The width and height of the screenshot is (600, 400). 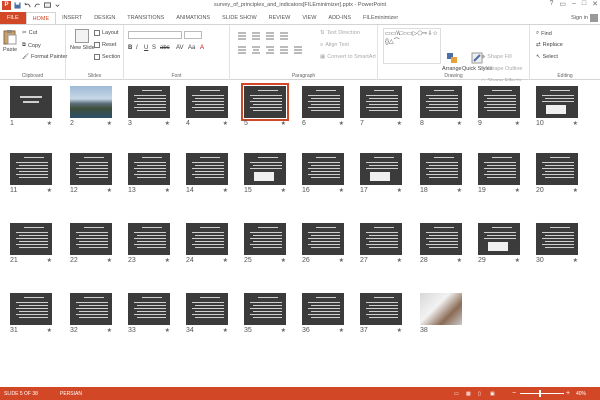 I want to click on slide-thumbnail: 33 ★, so click(x=149, y=314).